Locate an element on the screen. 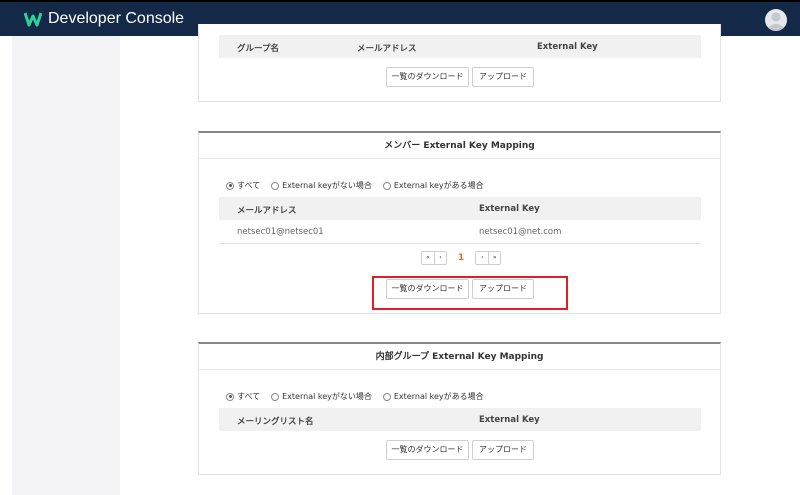  table-header: メーリングリスト名 External Key is located at coordinates (460, 419).